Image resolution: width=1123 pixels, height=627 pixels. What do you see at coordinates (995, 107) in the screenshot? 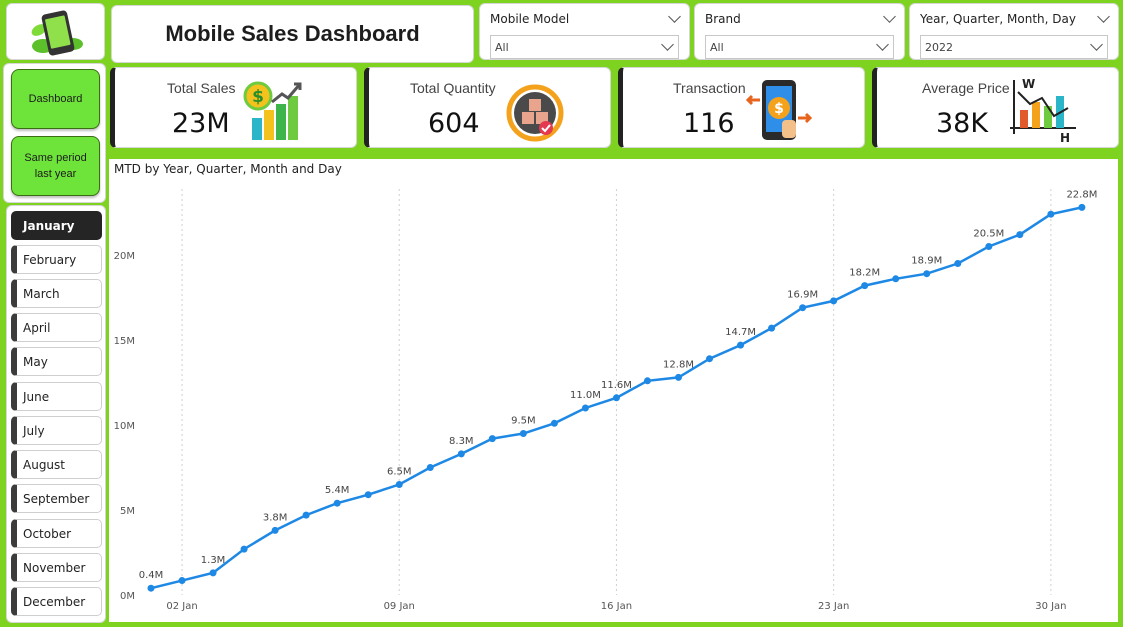
I see `kpi-average-price: Average Price 38K W H` at bounding box center [995, 107].